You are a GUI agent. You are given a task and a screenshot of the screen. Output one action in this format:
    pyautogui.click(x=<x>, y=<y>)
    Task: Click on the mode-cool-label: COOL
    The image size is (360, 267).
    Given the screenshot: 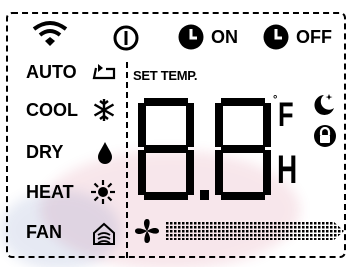 What is the action you would take?
    pyautogui.click(x=52, y=110)
    